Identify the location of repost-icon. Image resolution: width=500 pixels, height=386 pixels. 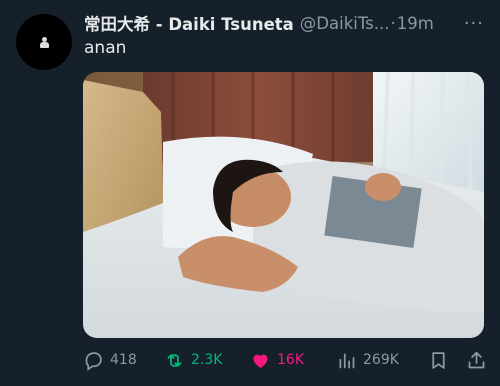
(174, 360).